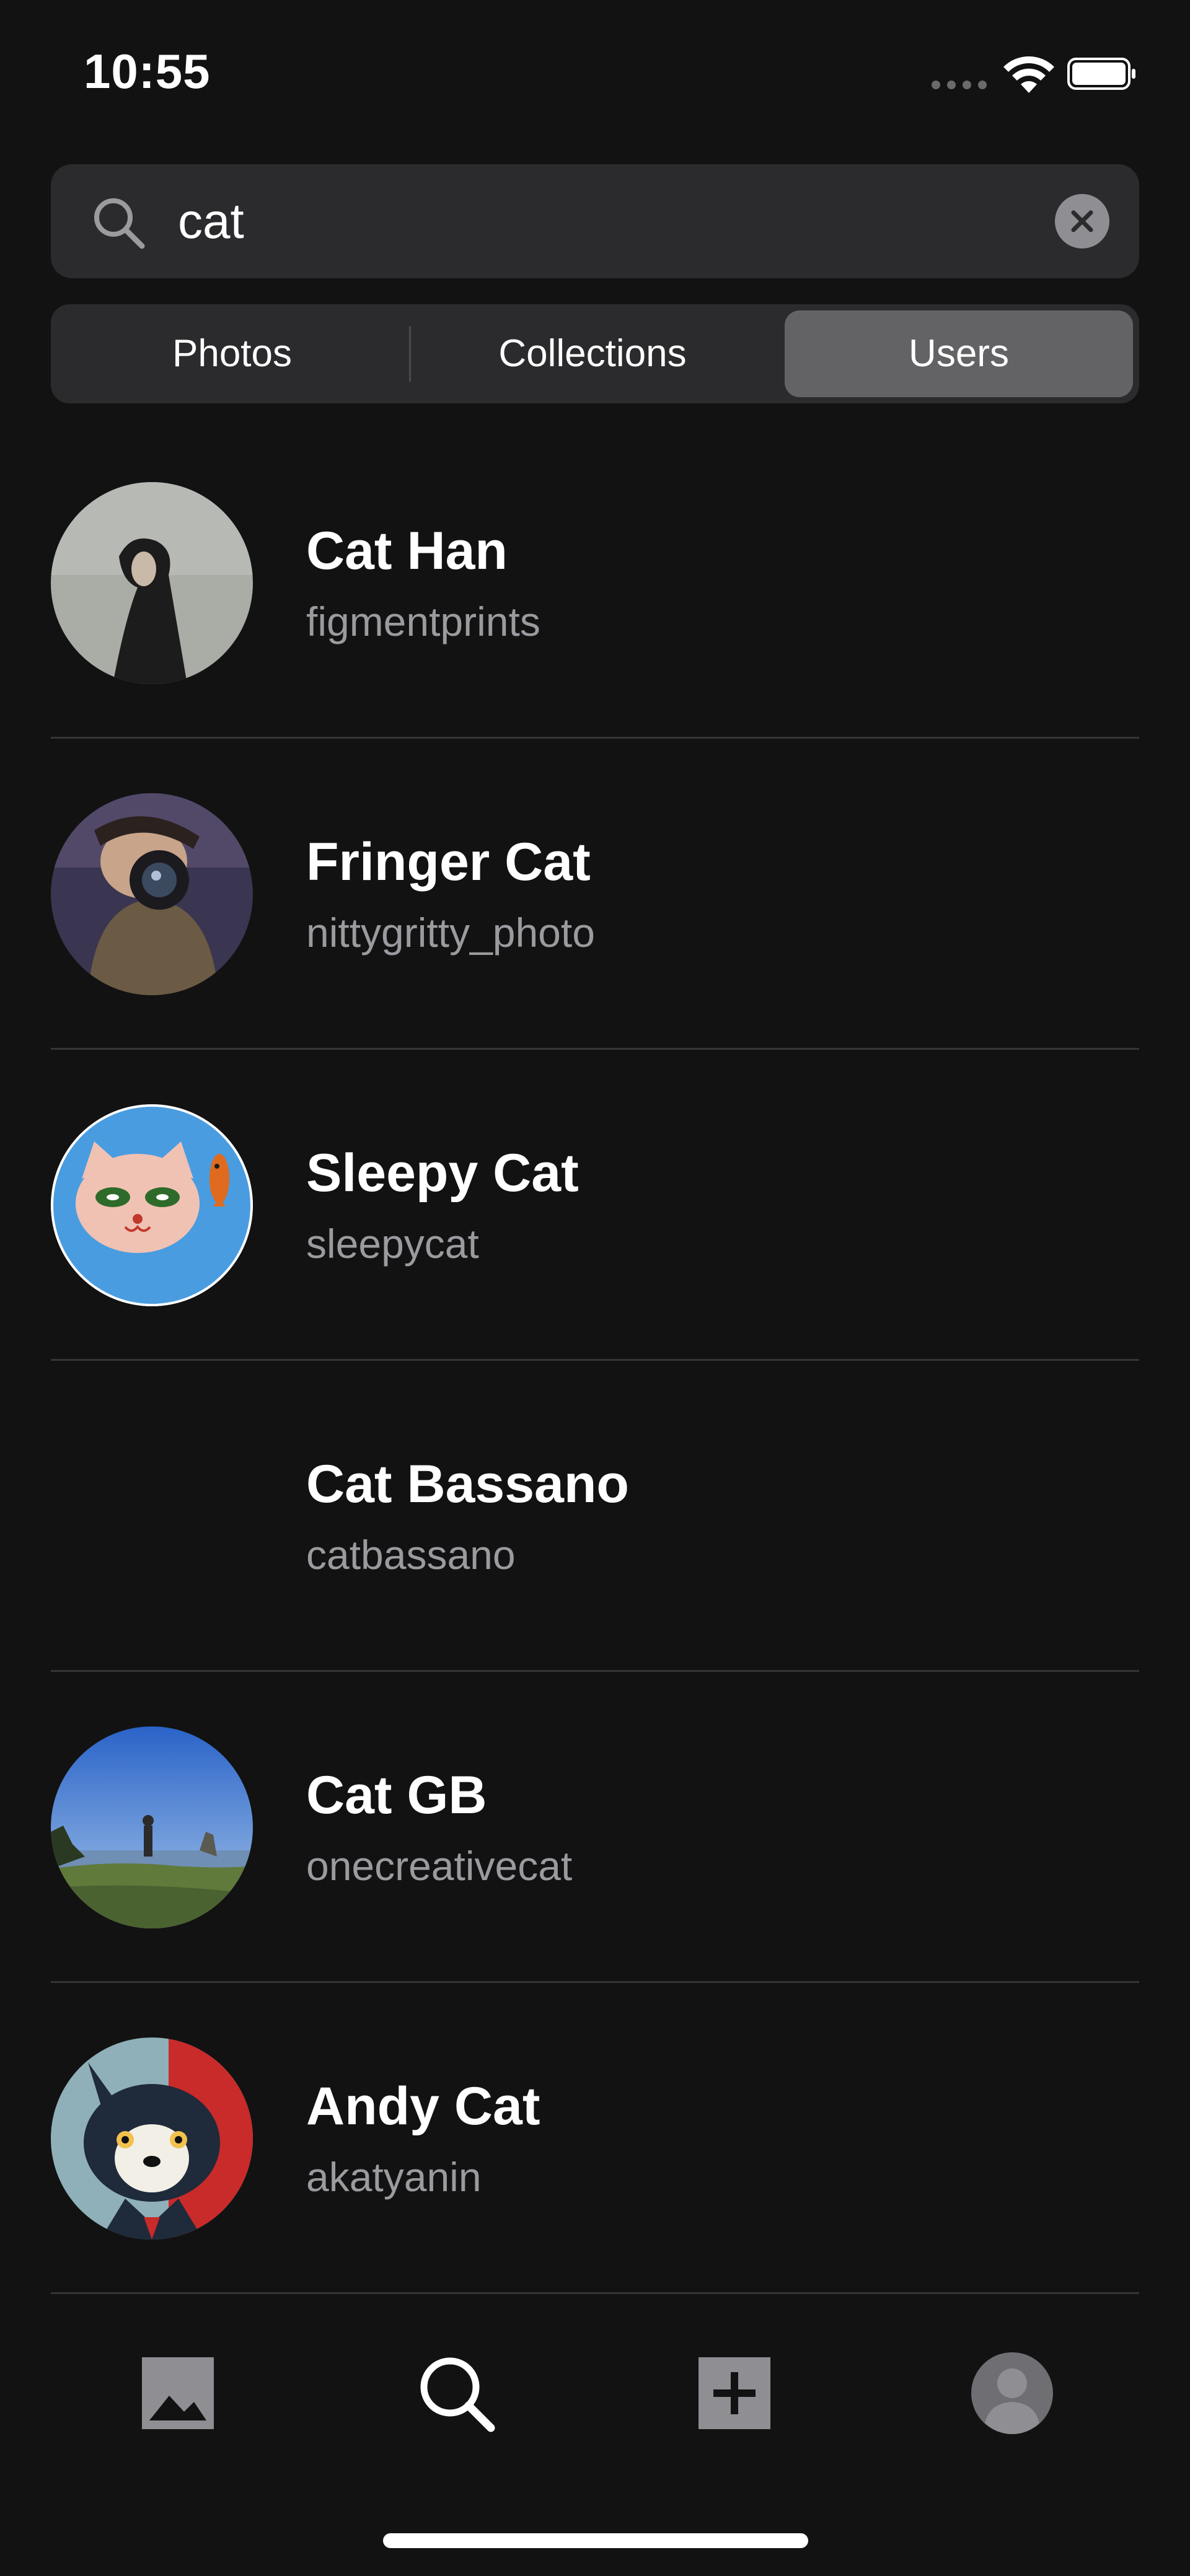 The width and height of the screenshot is (1190, 2576). I want to click on search-scope-segmented-control: Photos Collections Users, so click(595, 353).